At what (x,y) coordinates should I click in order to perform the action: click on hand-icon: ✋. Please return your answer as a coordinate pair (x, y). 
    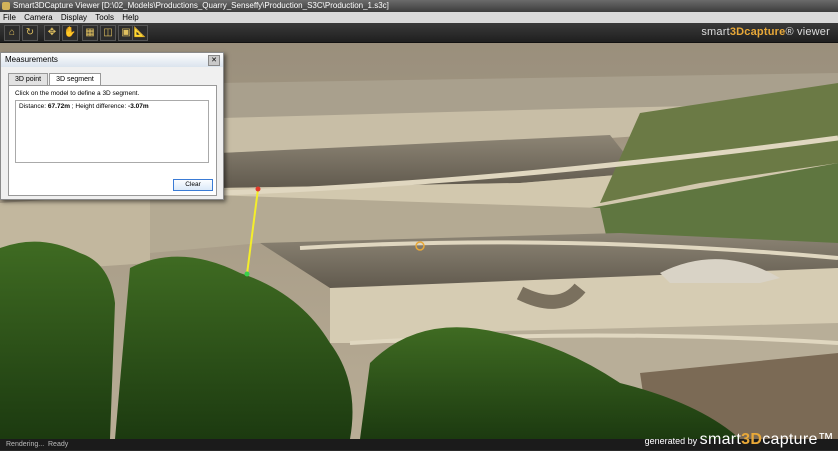
    Looking at the image, I should click on (70, 33).